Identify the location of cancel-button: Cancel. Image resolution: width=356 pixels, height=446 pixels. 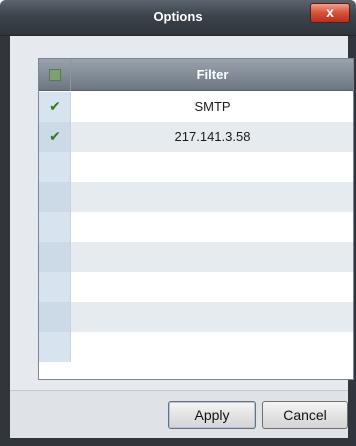
(305, 415).